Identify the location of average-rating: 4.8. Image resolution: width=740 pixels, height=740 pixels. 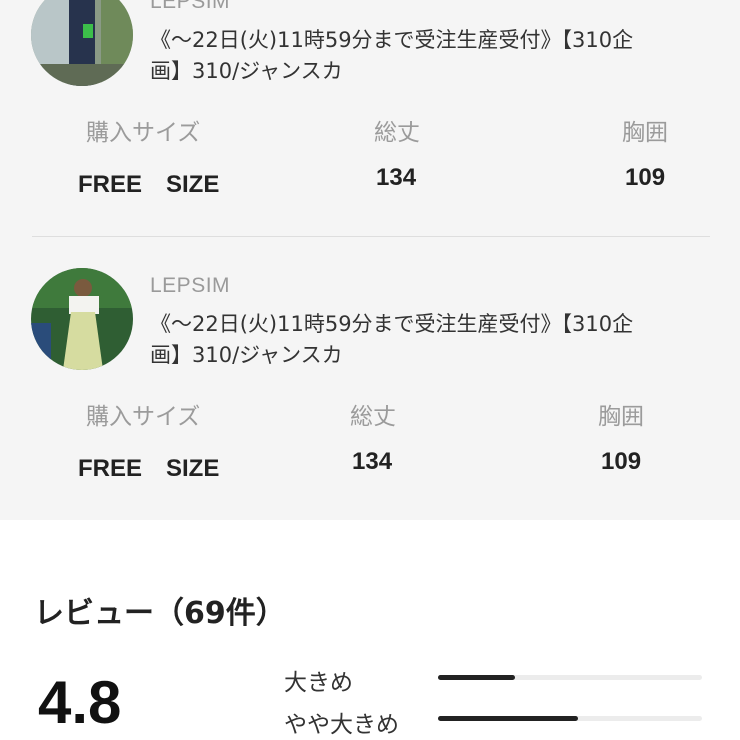
(80, 702).